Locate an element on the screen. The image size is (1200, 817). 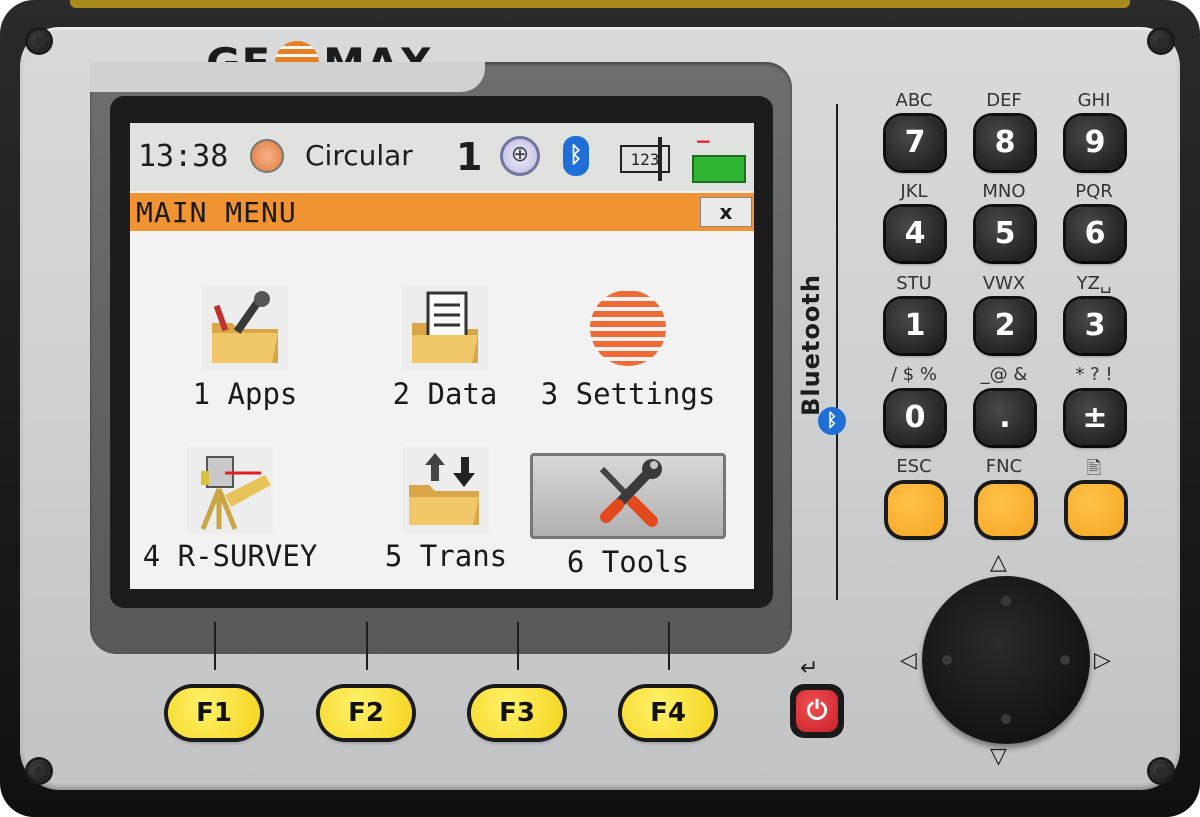
key-sub-label: MNO is located at coordinates (1004, 191).